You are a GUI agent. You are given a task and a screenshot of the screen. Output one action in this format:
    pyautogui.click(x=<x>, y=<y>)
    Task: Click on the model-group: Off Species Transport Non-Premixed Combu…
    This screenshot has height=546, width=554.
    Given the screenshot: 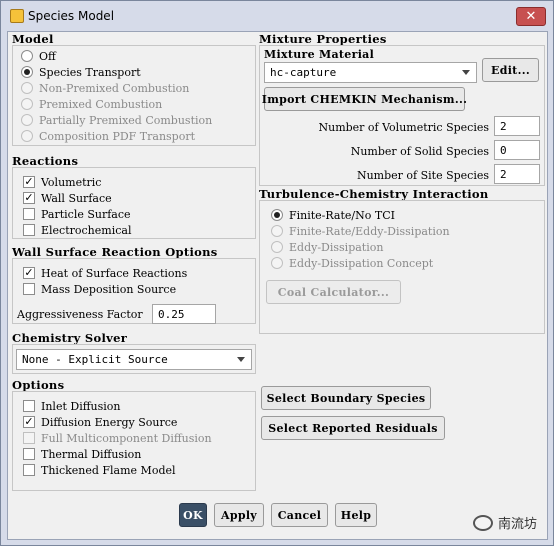 What is the action you would take?
    pyautogui.click(x=134, y=95)
    